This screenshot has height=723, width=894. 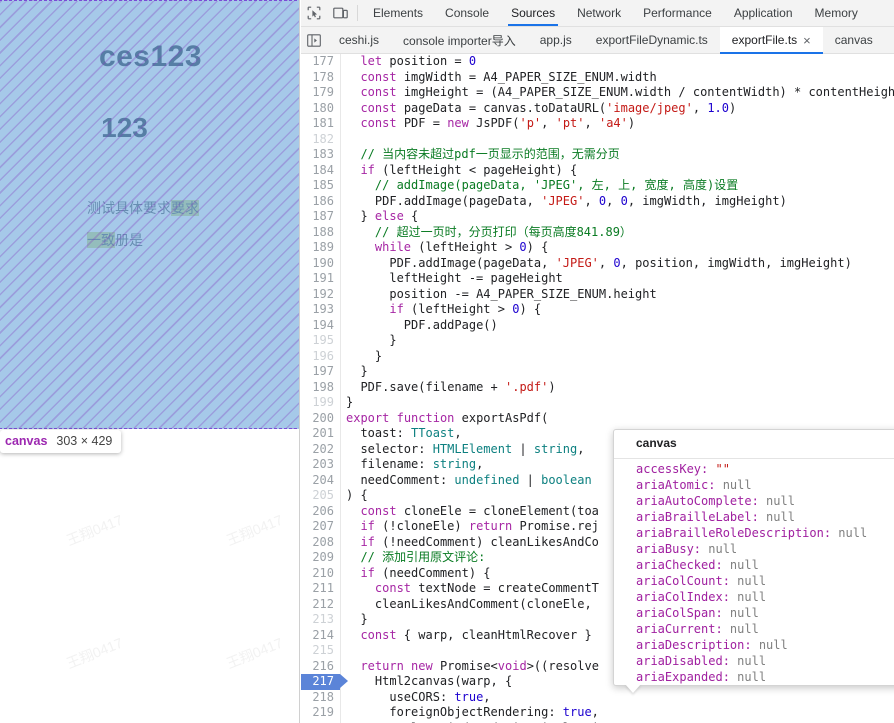 What do you see at coordinates (320, 605) in the screenshot?
I see `line-number: 212` at bounding box center [320, 605].